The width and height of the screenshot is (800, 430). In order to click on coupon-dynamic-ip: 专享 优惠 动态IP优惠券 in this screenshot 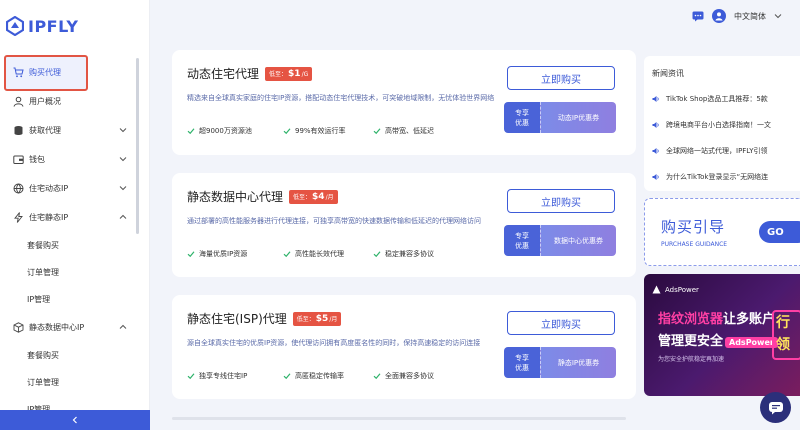, I will do `click(560, 117)`.